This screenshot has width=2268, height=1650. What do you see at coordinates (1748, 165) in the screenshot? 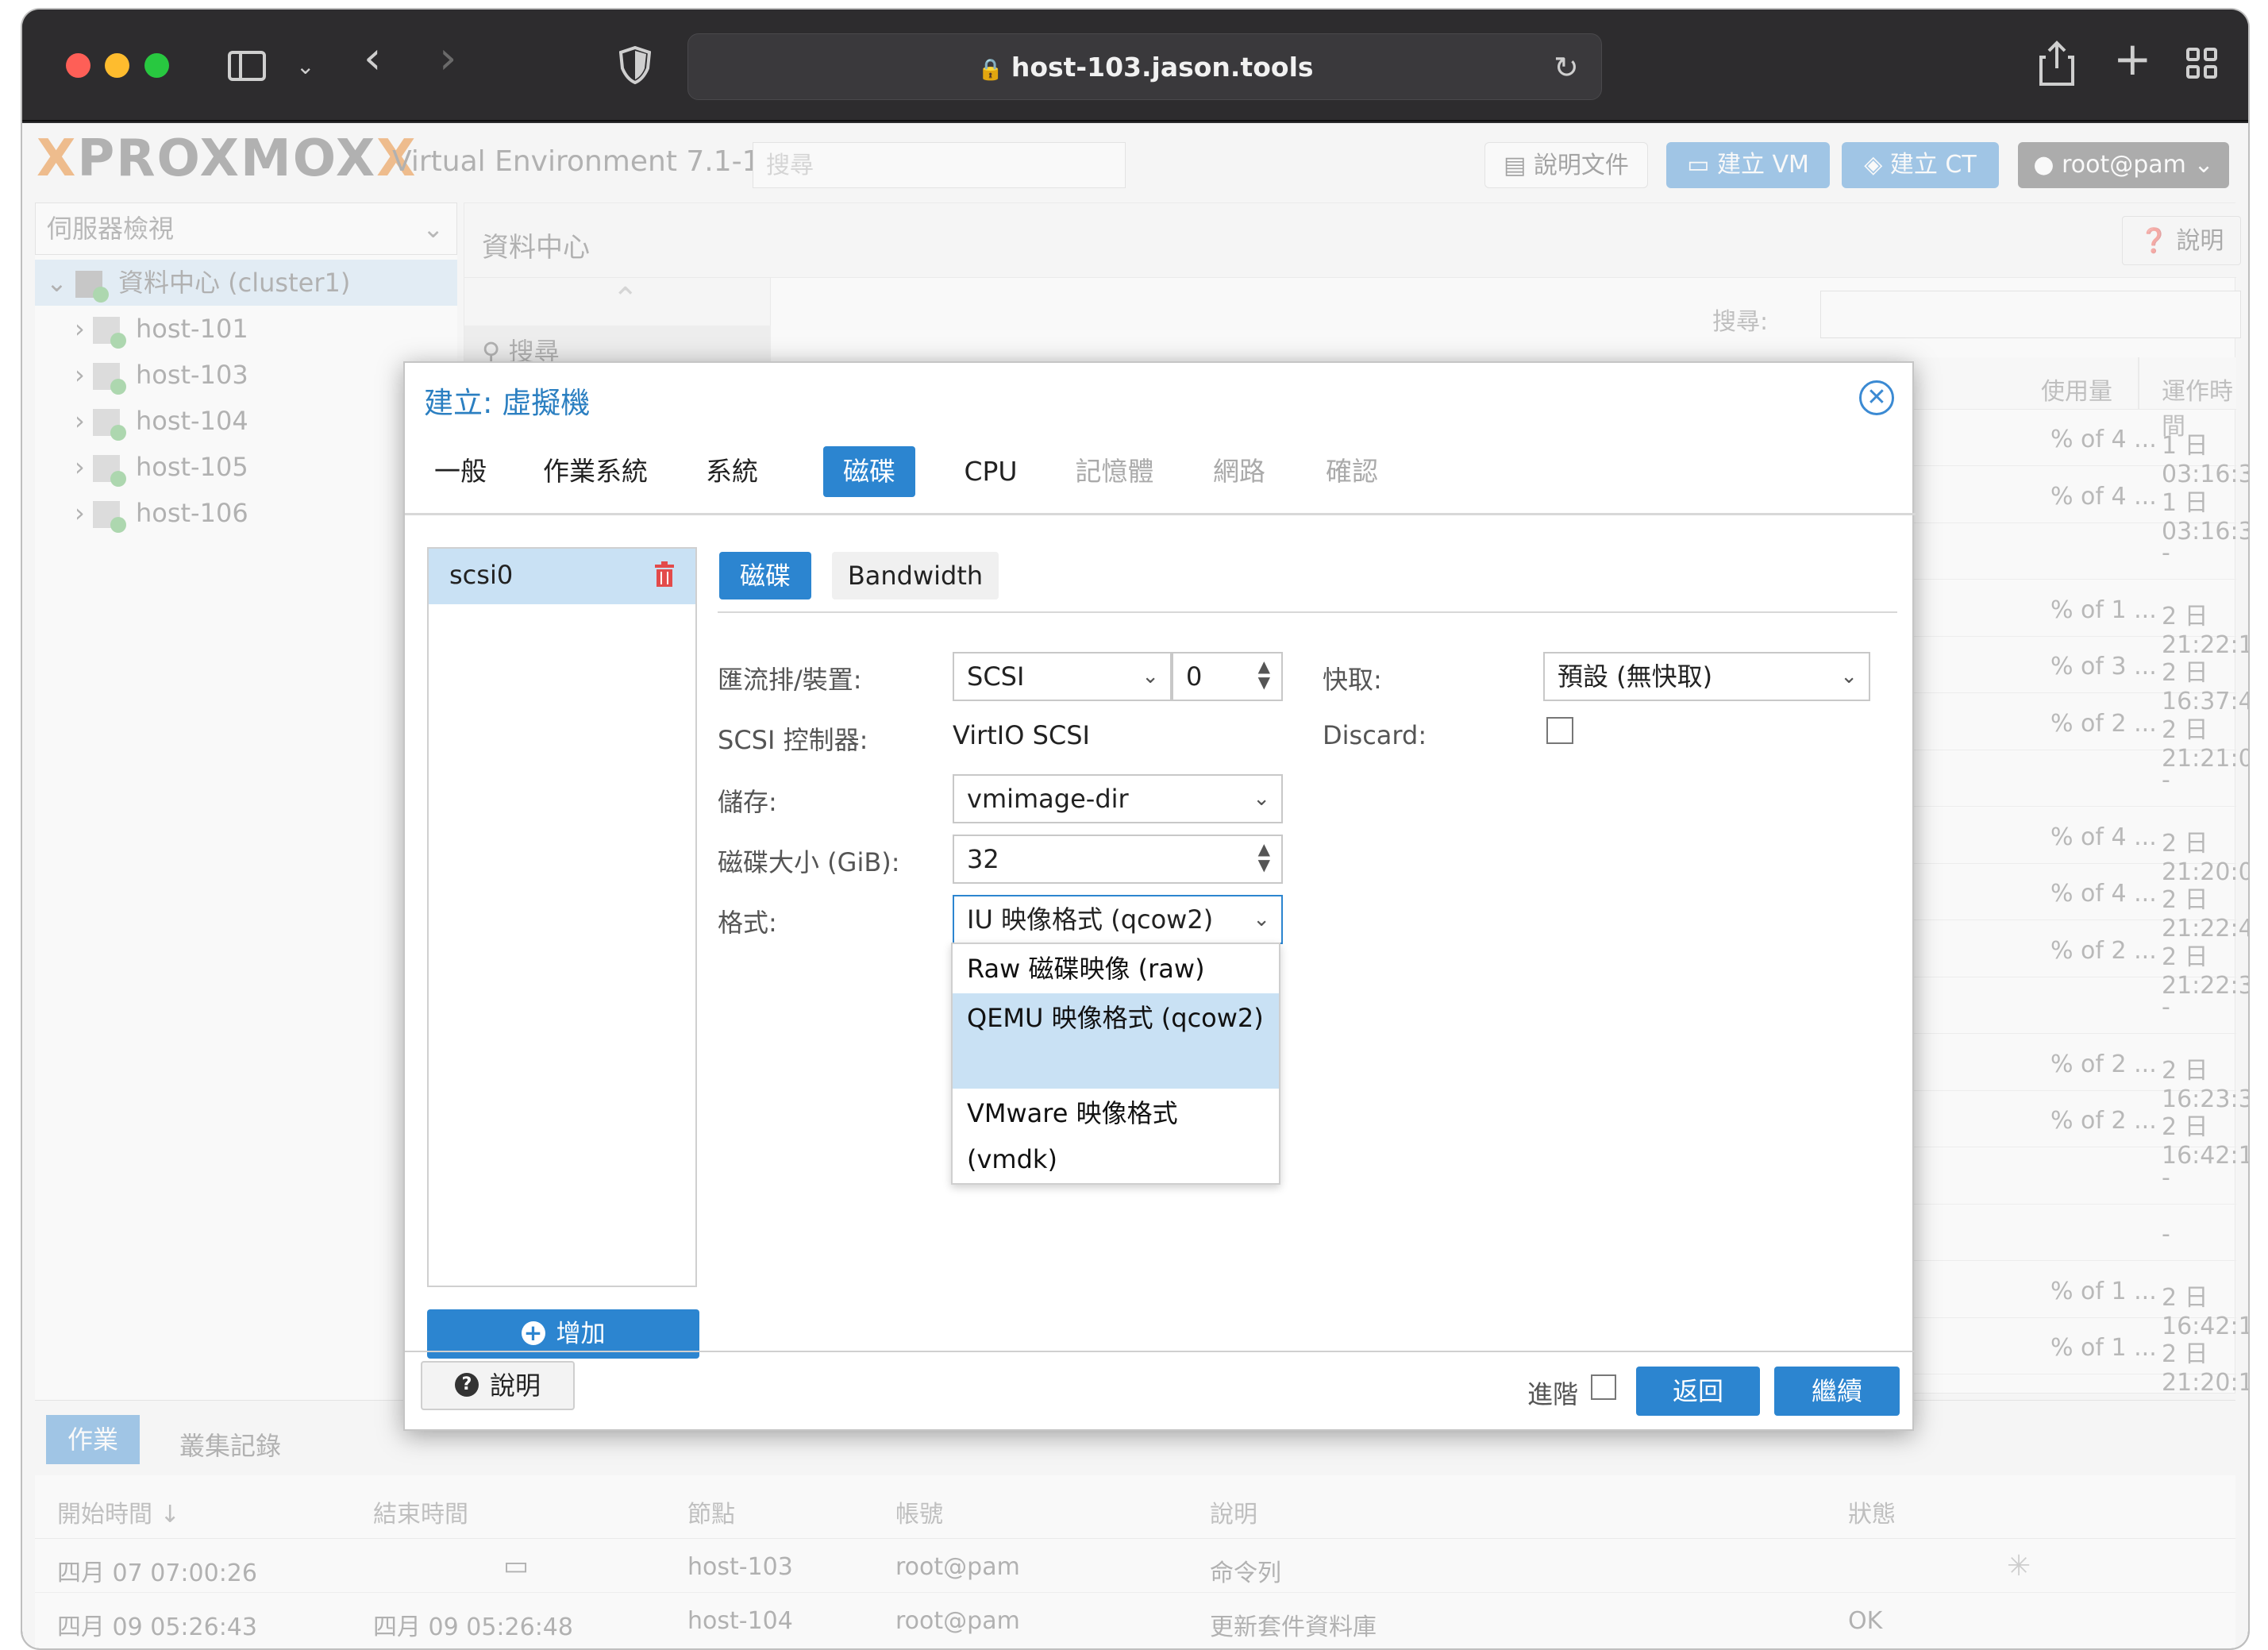
I see `create-vm-button: ▭ 建立 VM` at bounding box center [1748, 165].